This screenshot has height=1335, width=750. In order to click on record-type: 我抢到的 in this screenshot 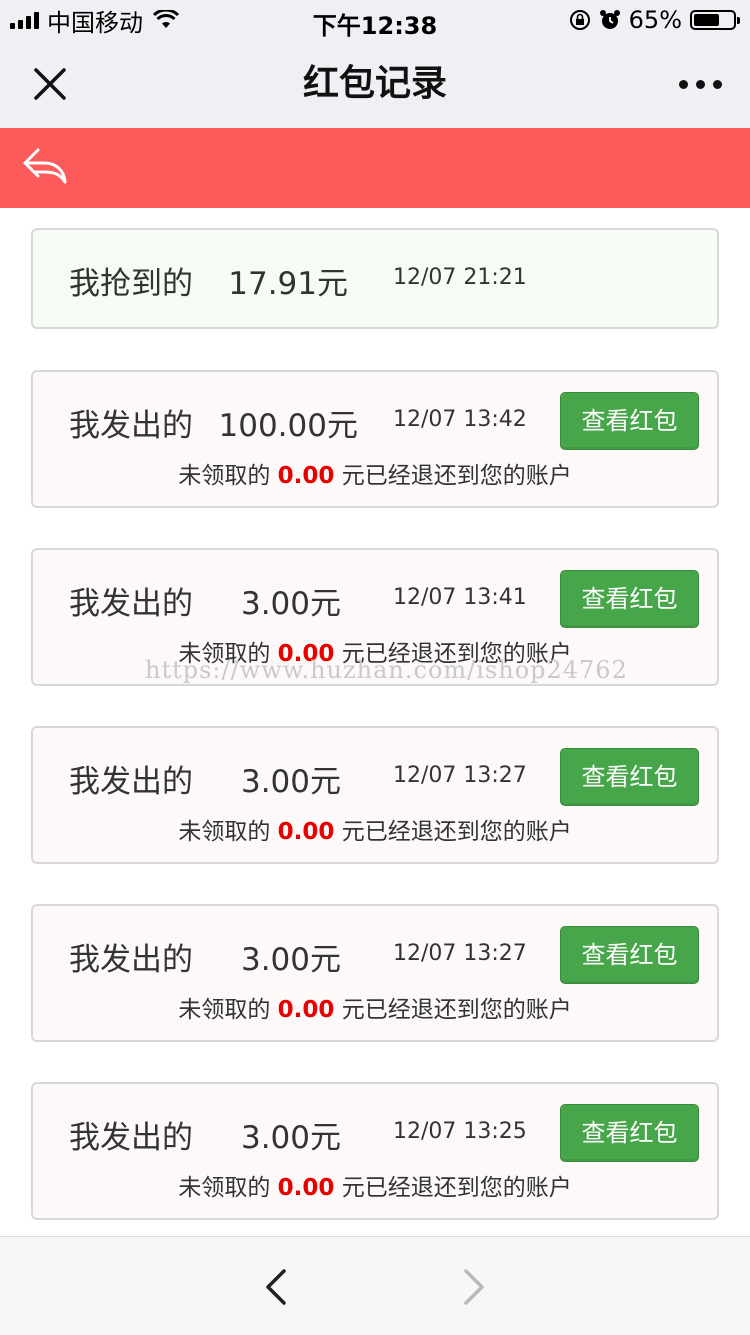, I will do `click(131, 284)`.